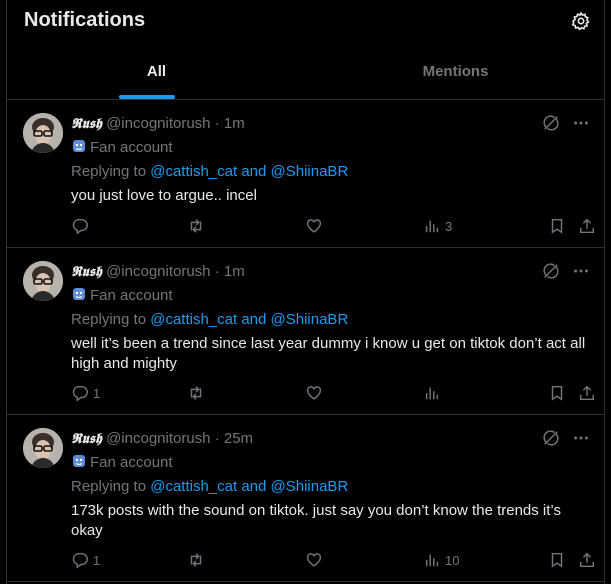  I want to click on views-button: 10, so click(441, 560).